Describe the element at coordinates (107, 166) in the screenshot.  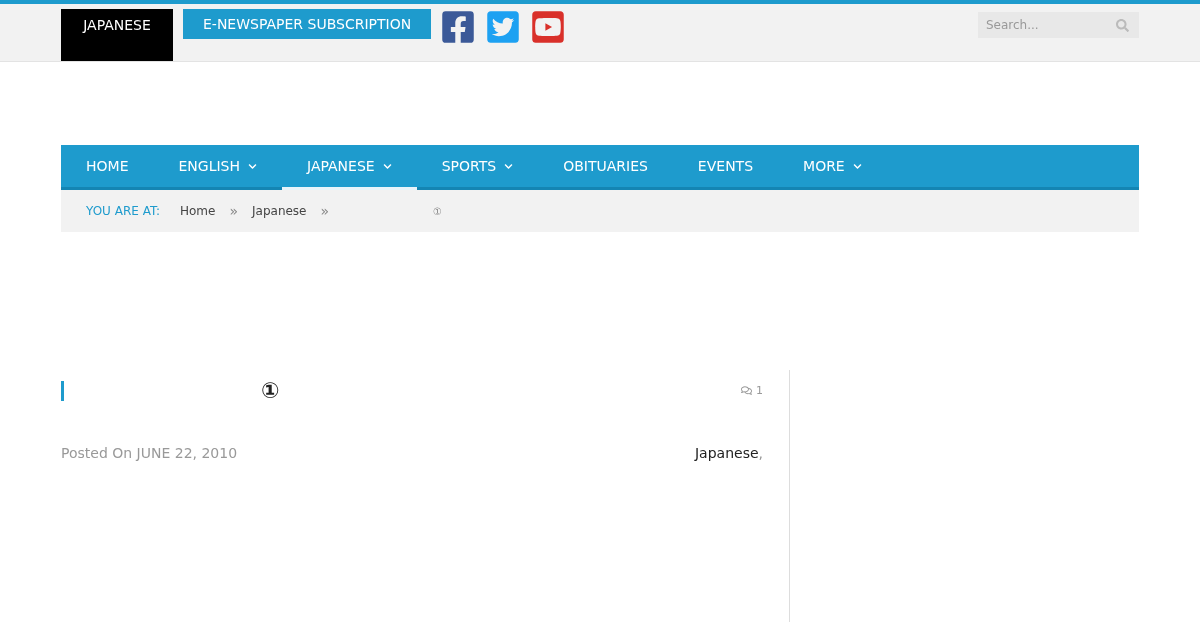
I see `nav-item: HOME` at that location.